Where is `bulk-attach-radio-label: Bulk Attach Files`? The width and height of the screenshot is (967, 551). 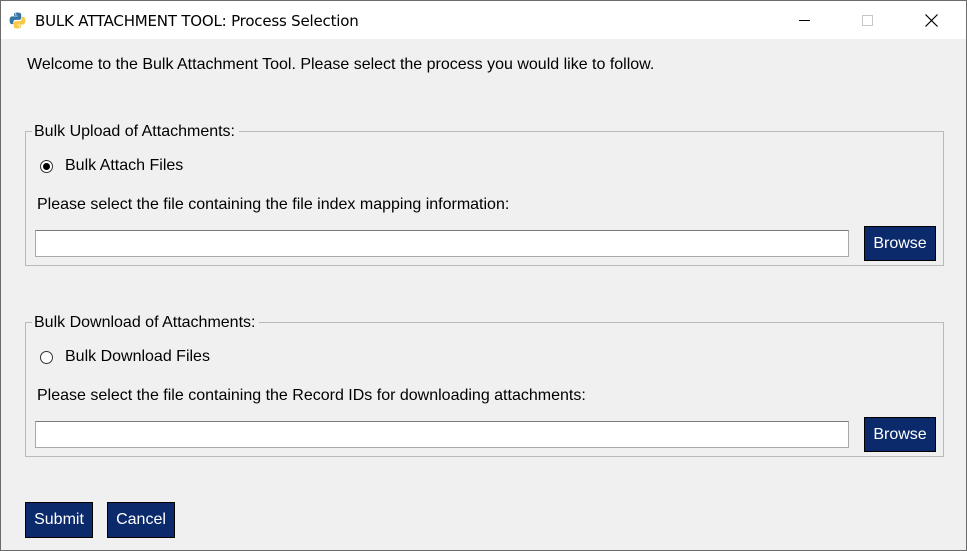
bulk-attach-radio-label: Bulk Attach Files is located at coordinates (124, 166).